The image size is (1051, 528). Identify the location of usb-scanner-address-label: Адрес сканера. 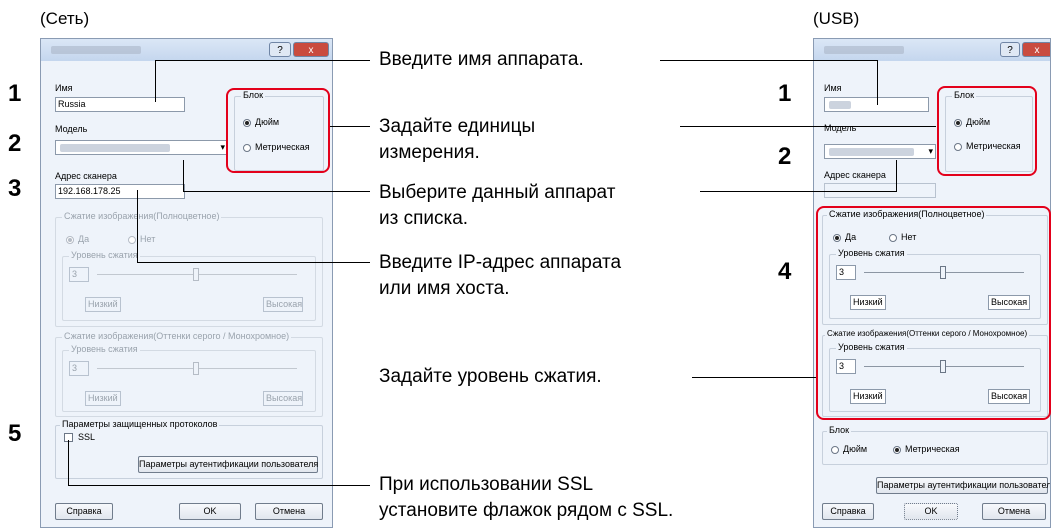
(855, 175).